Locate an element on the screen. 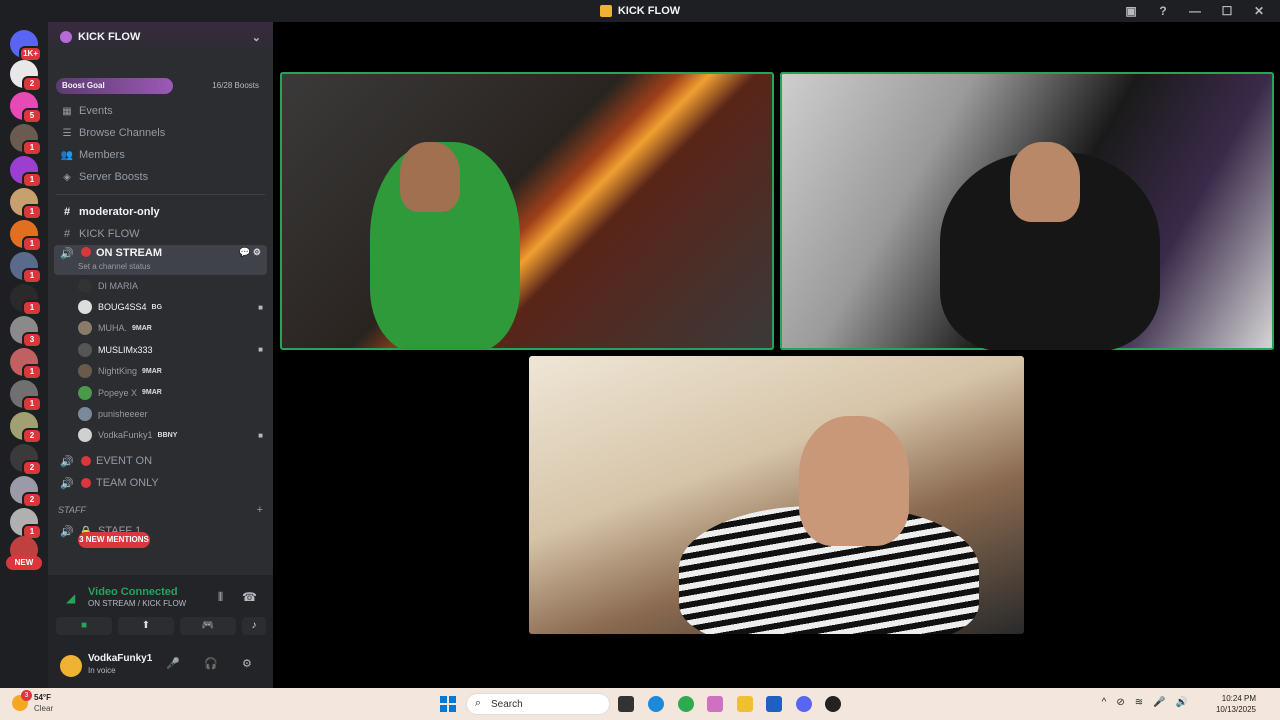 The width and height of the screenshot is (1280, 720). server-icon-4: 1 is located at coordinates (26, 172).